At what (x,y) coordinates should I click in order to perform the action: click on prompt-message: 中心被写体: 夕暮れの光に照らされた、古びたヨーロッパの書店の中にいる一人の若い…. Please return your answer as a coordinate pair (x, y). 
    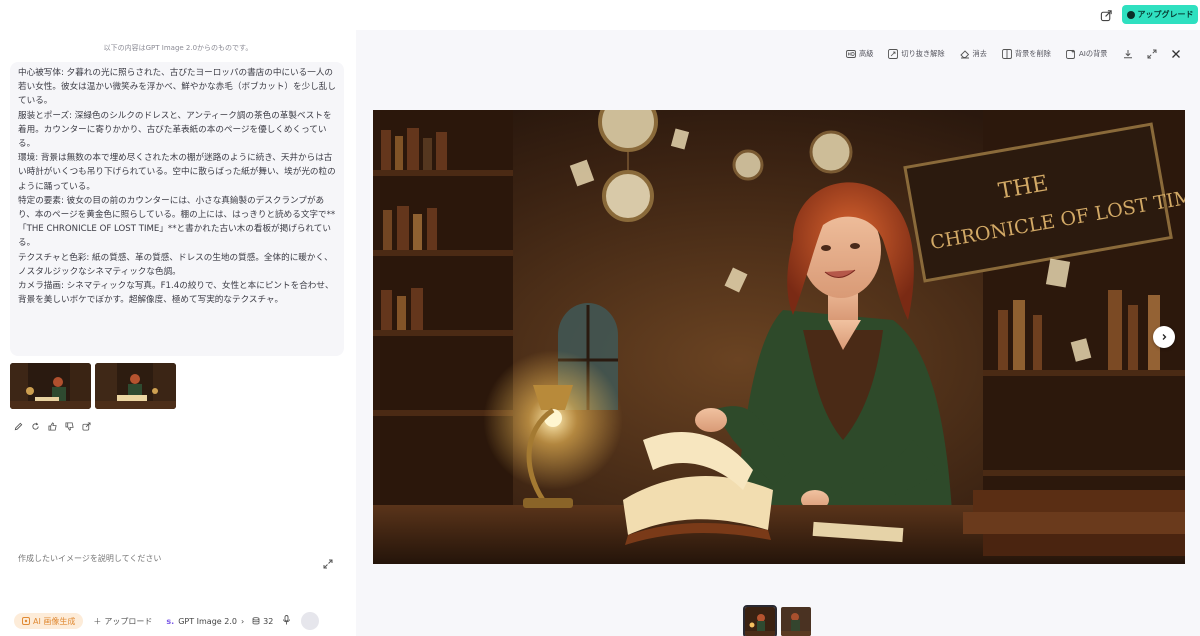
    Looking at the image, I should click on (177, 209).